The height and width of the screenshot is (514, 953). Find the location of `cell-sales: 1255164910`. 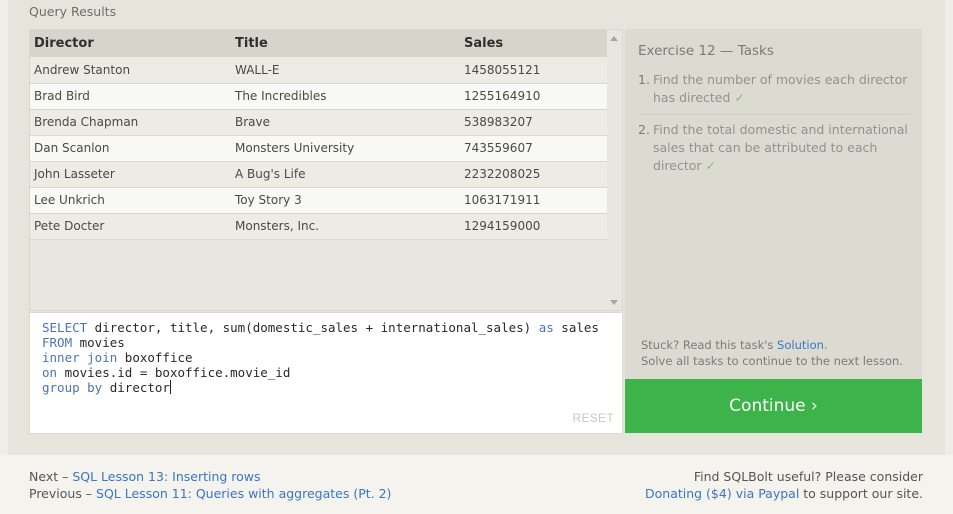

cell-sales: 1255164910 is located at coordinates (534, 96).